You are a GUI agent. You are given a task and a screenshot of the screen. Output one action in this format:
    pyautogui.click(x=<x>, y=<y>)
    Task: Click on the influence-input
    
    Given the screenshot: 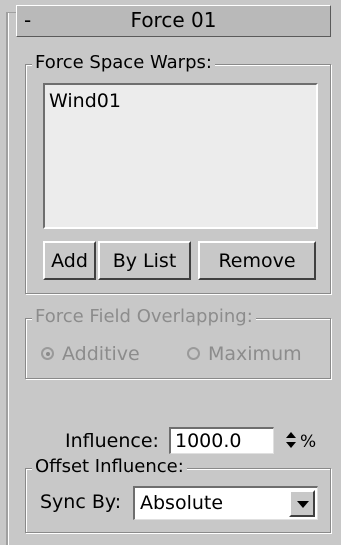 What is the action you would take?
    pyautogui.click(x=221, y=440)
    